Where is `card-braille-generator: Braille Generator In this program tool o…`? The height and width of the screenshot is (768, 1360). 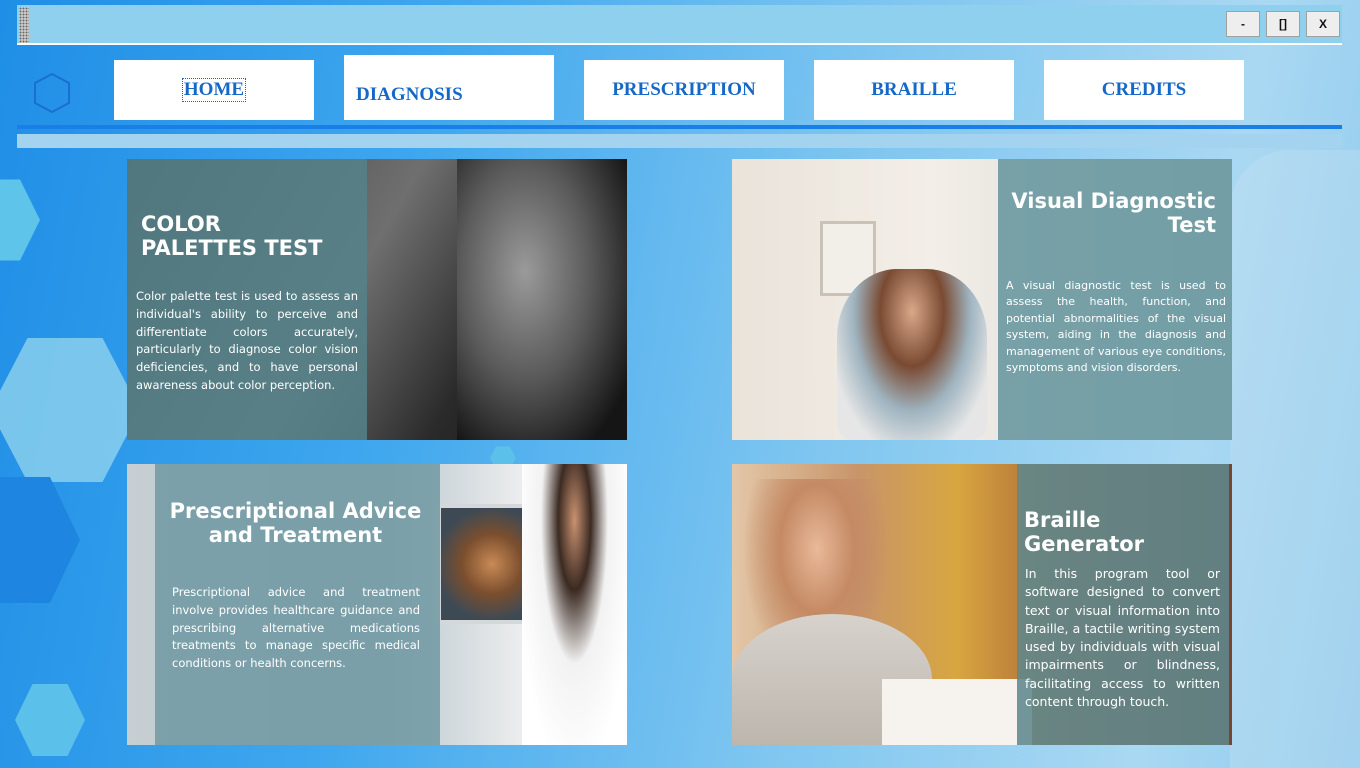
card-braille-generator: Braille Generator In this program tool o… is located at coordinates (982, 604).